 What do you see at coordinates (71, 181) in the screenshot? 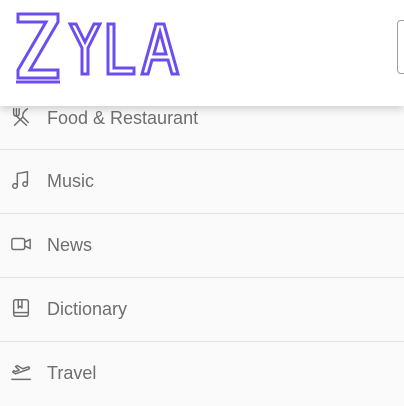
I see `menu-item-label: Music` at bounding box center [71, 181].